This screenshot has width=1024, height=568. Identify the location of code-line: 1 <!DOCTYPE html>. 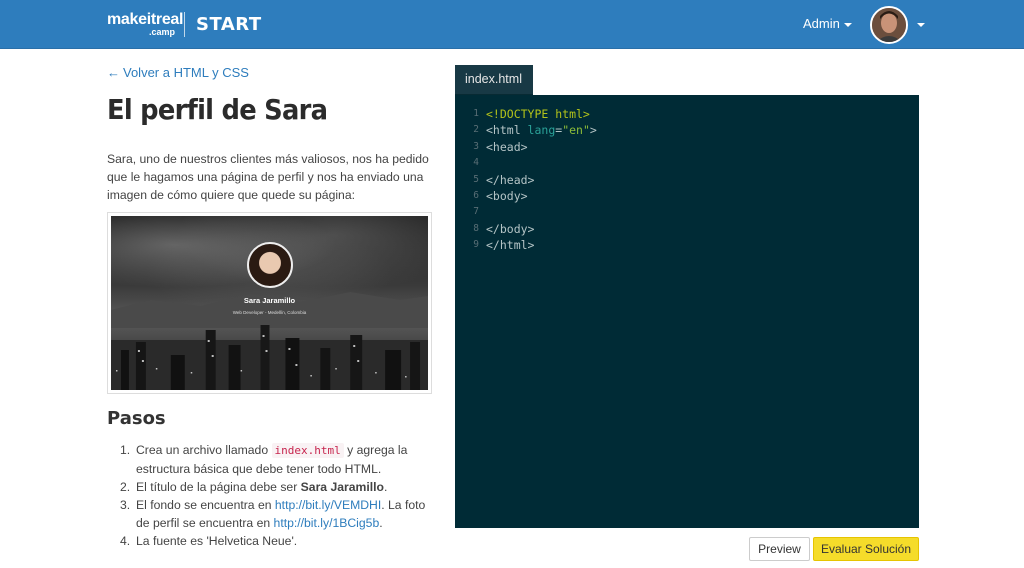
(687, 114).